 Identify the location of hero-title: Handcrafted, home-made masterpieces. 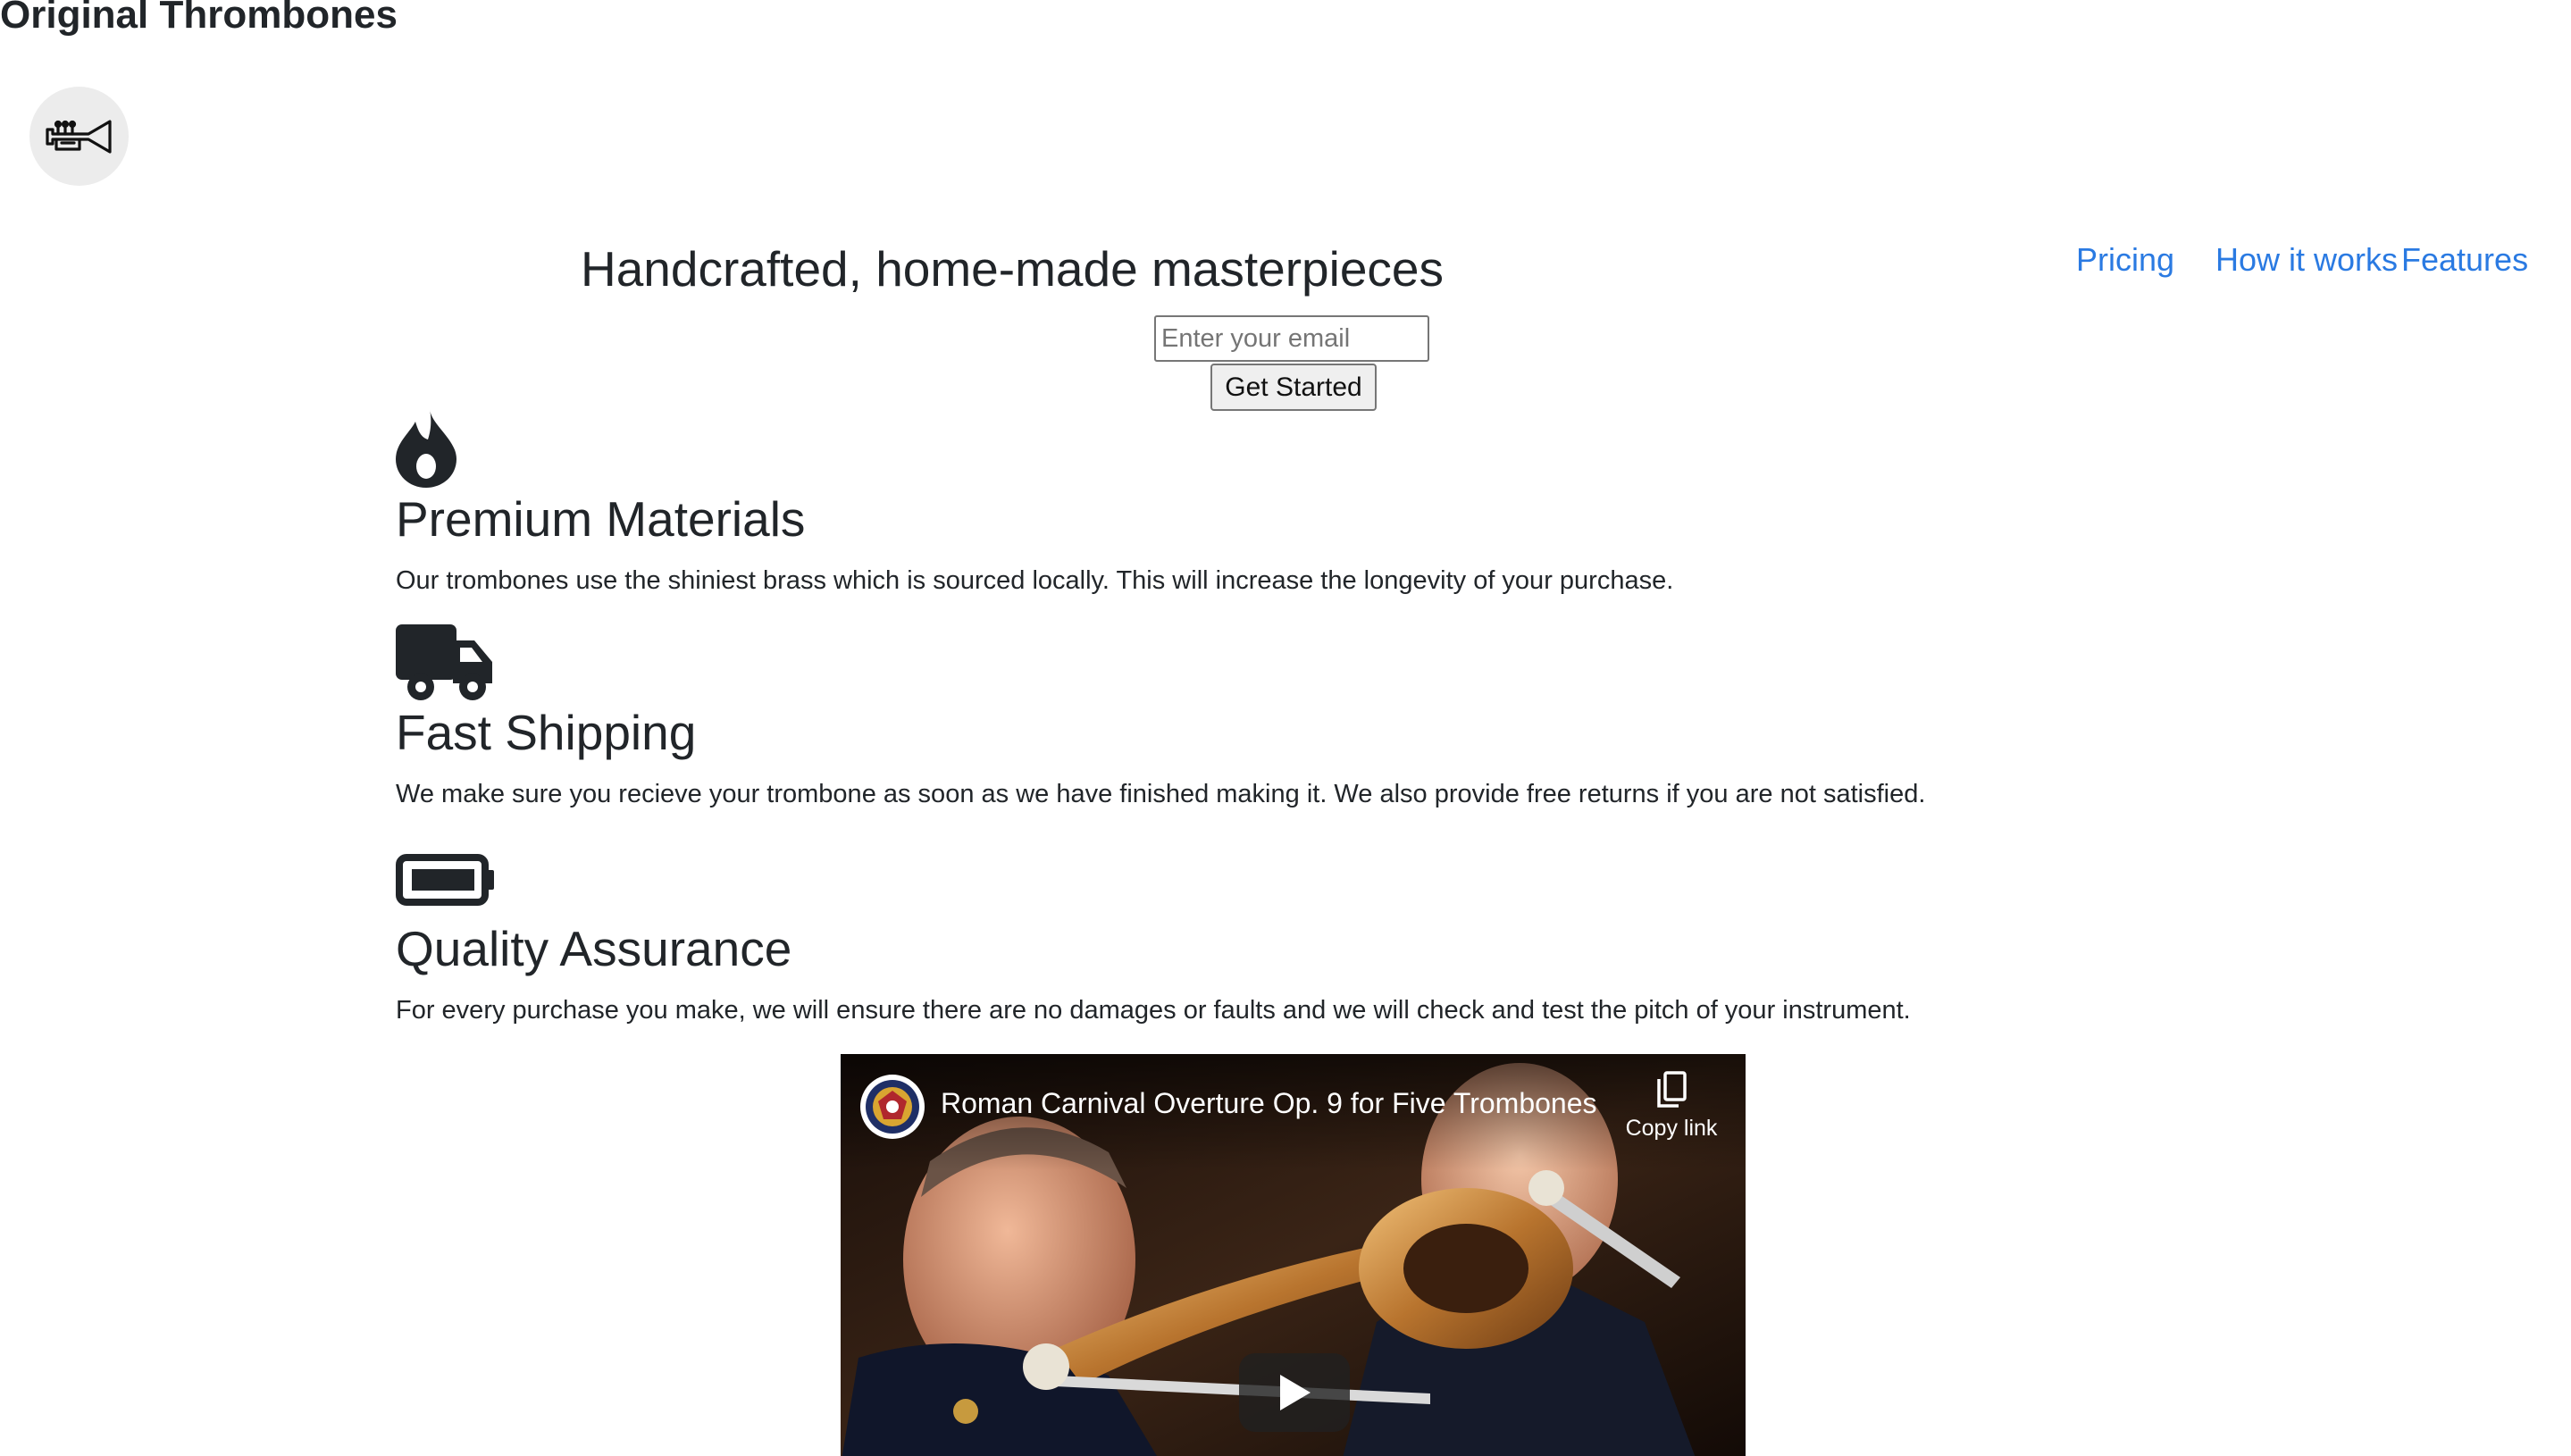
(1013, 269).